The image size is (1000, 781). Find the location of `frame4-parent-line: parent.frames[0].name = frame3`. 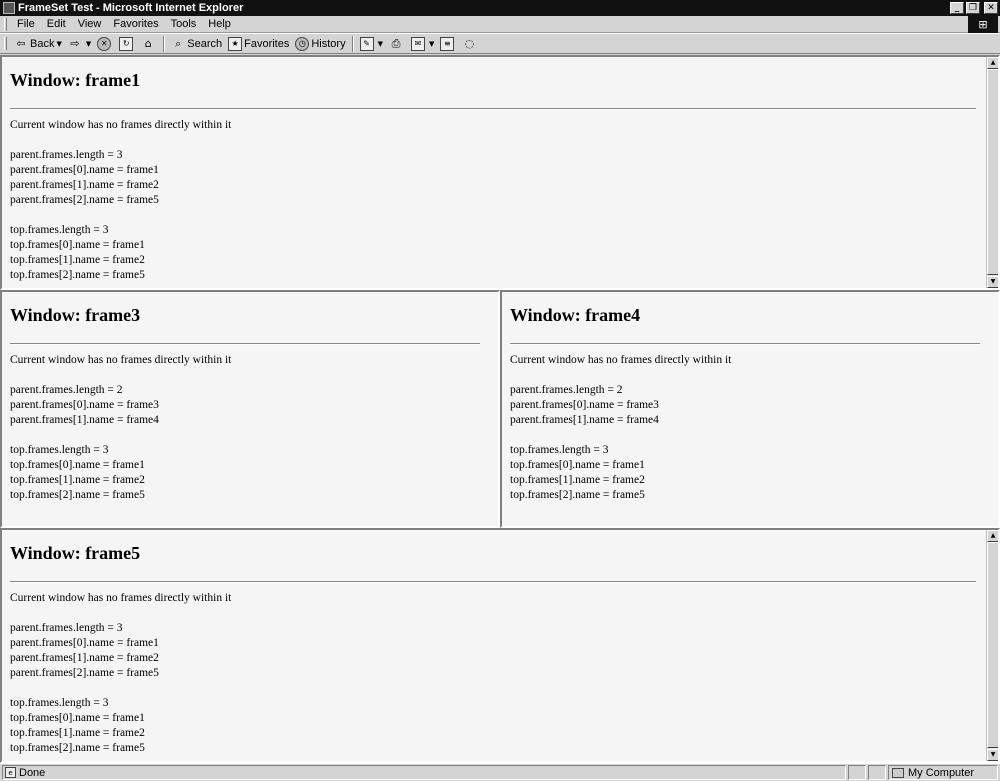

frame4-parent-line: parent.frames[0].name = frame3 is located at coordinates (584, 405).